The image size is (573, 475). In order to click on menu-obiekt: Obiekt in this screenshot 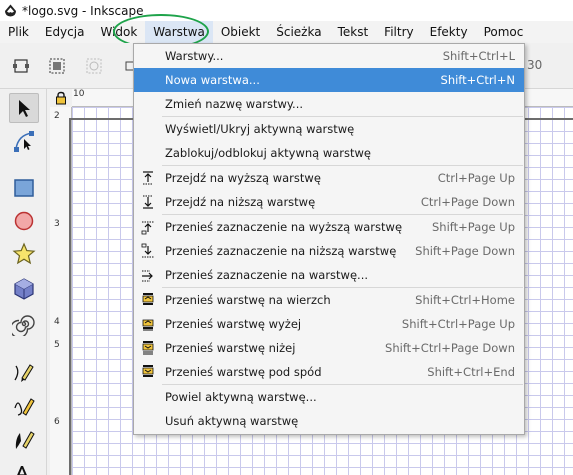, I will do `click(240, 32)`.